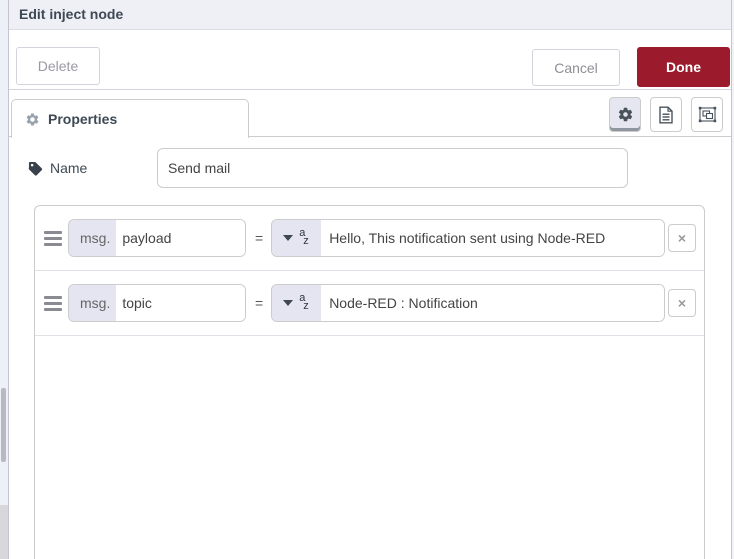  I want to click on cancel-button: Cancel, so click(576, 67).